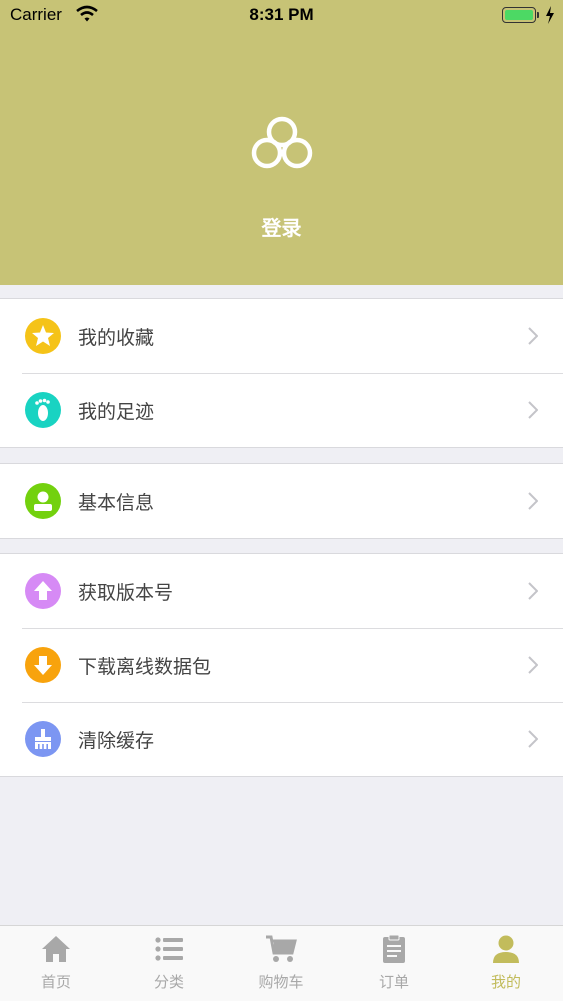 This screenshot has width=563, height=1001. What do you see at coordinates (506, 963) in the screenshot?
I see `tab-me: 我的` at bounding box center [506, 963].